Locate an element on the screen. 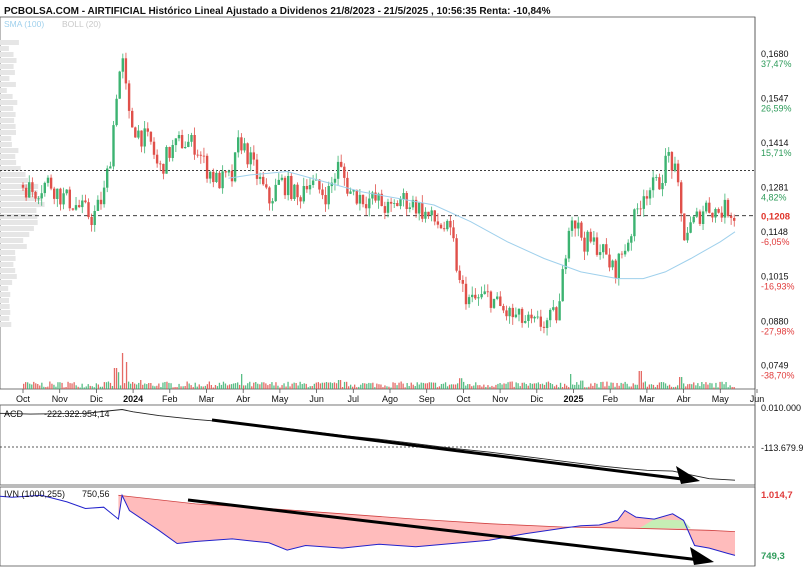 Image resolution: width=803 pixels, height=576 pixels. time-tick-label: 2025 is located at coordinates (573, 399).